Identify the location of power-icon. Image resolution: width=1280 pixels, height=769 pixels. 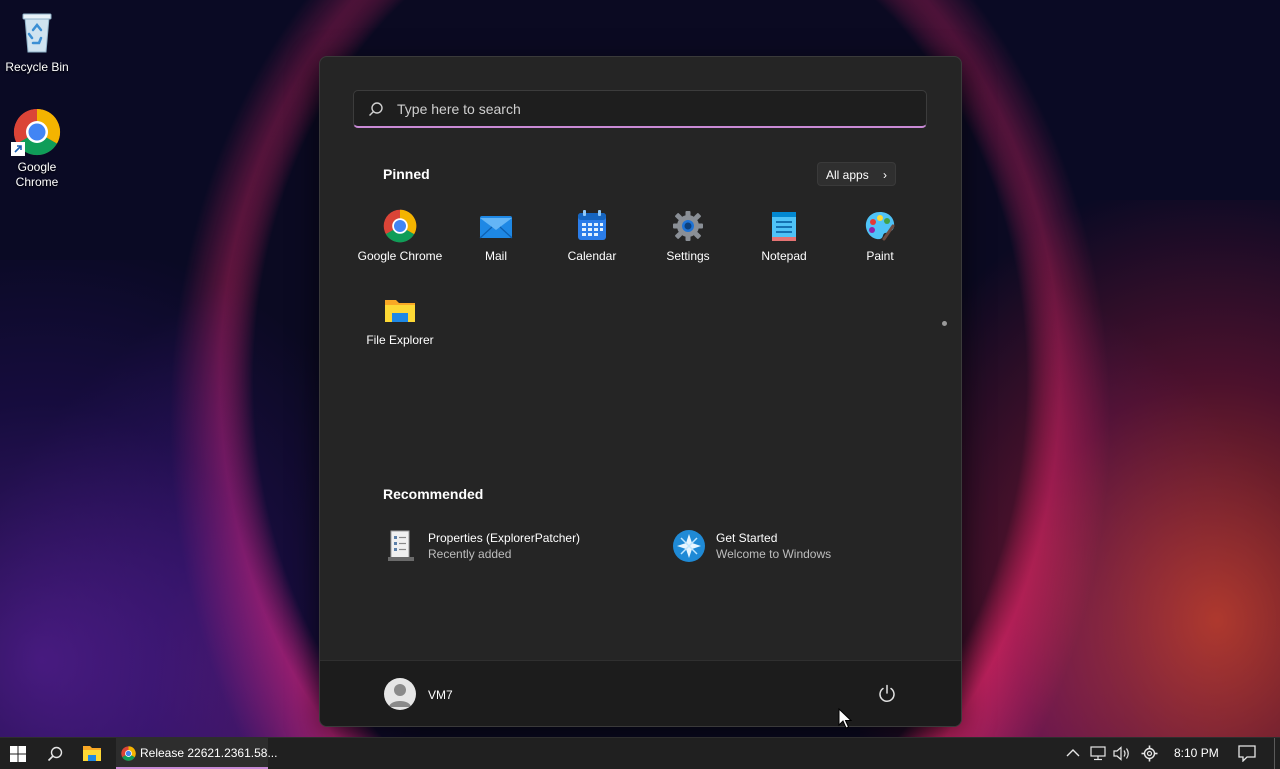
(887, 693).